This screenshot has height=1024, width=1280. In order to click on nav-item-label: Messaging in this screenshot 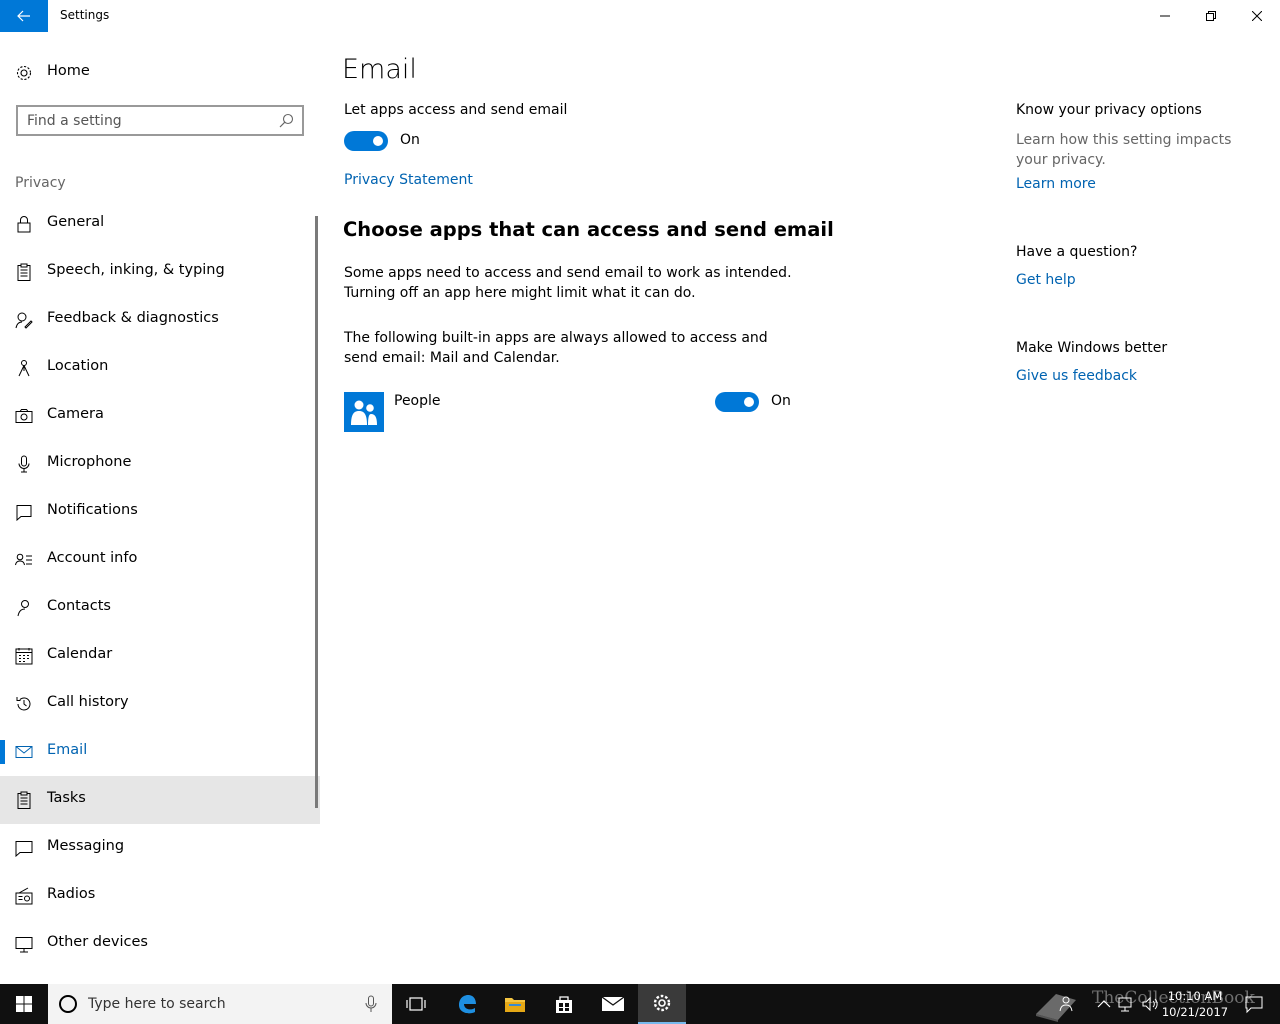, I will do `click(86, 846)`.